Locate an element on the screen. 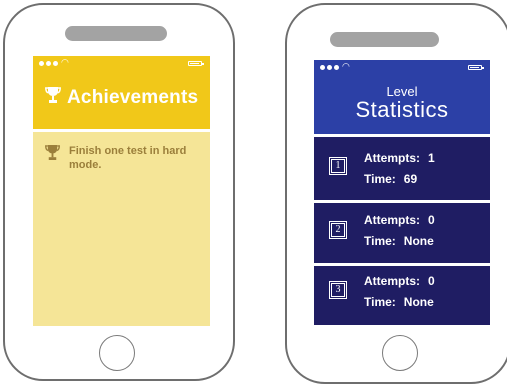  achievement-text: Finish one test in hard mode. is located at coordinates (128, 158).